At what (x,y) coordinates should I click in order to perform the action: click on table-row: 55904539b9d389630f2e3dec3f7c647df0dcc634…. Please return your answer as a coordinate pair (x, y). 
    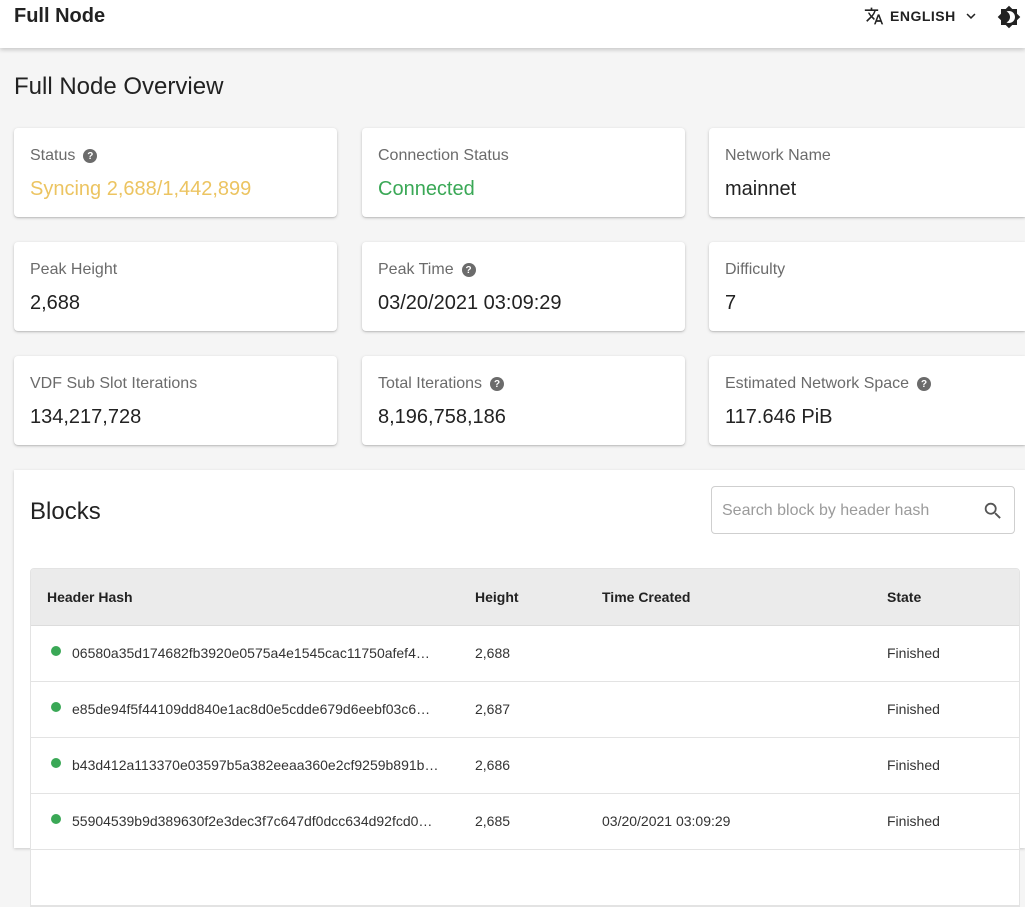
    Looking at the image, I should click on (525, 822).